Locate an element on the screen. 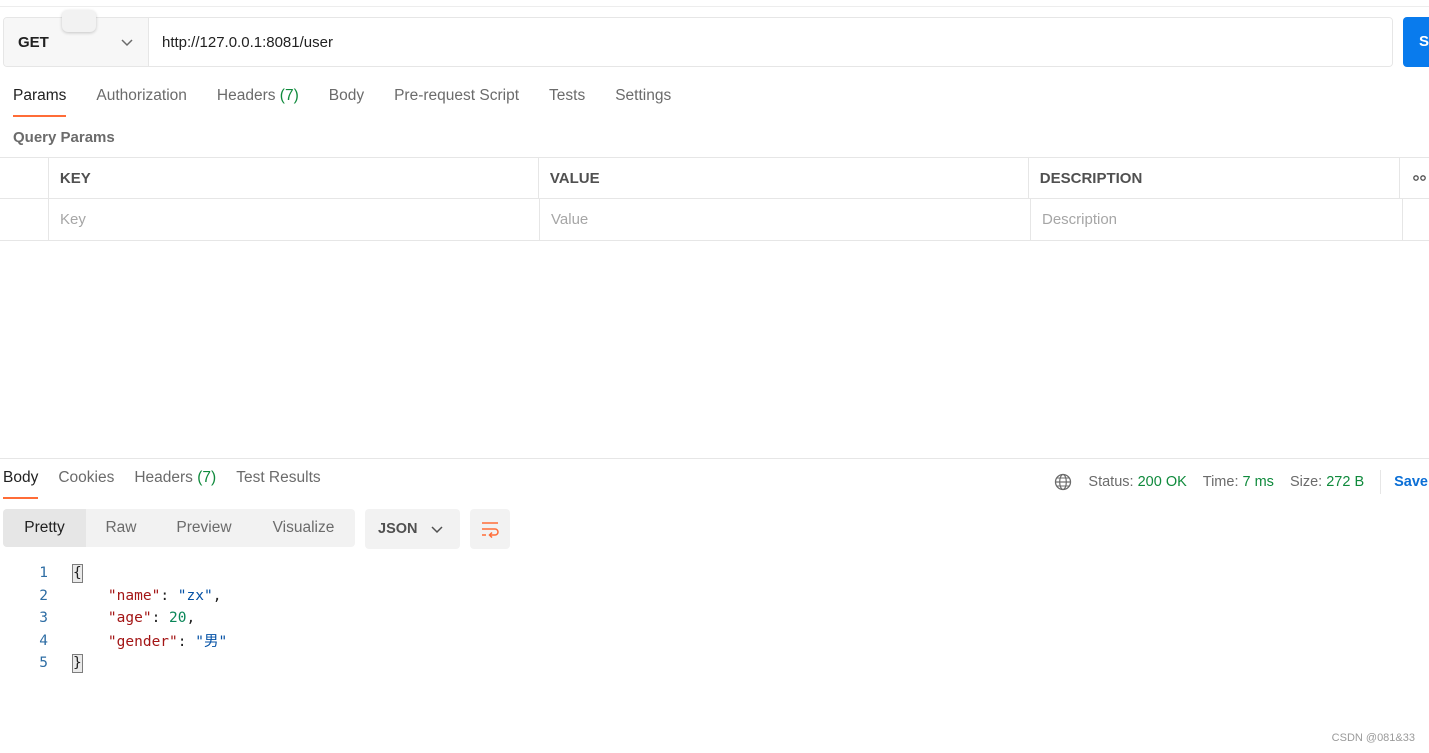 Image resolution: width=1429 pixels, height=753 pixels. tab-response-body: Body is located at coordinates (21, 484).